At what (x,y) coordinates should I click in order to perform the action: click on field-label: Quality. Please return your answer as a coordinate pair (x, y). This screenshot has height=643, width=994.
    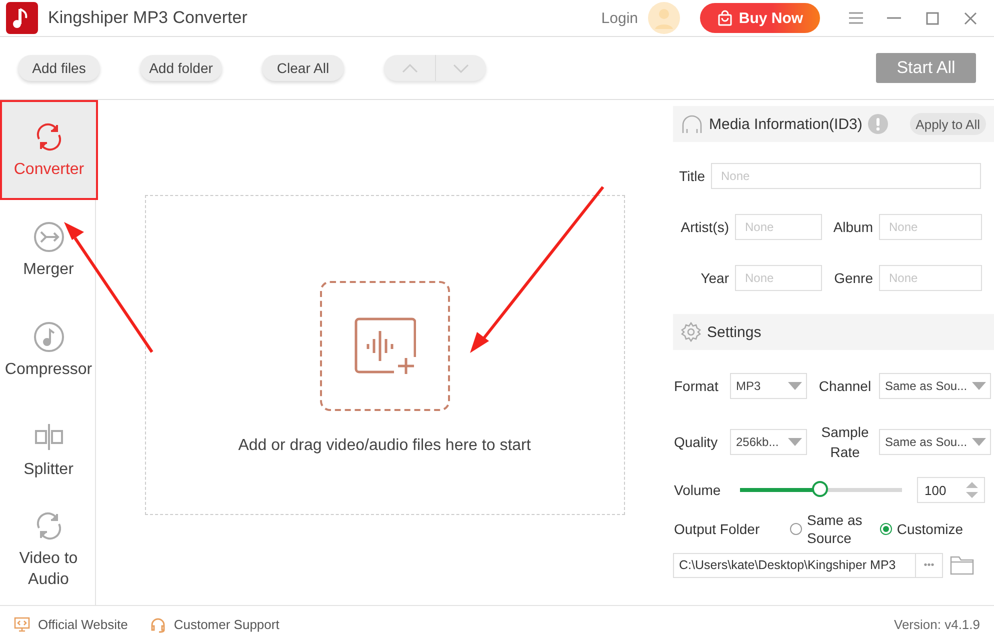
    Looking at the image, I should click on (696, 442).